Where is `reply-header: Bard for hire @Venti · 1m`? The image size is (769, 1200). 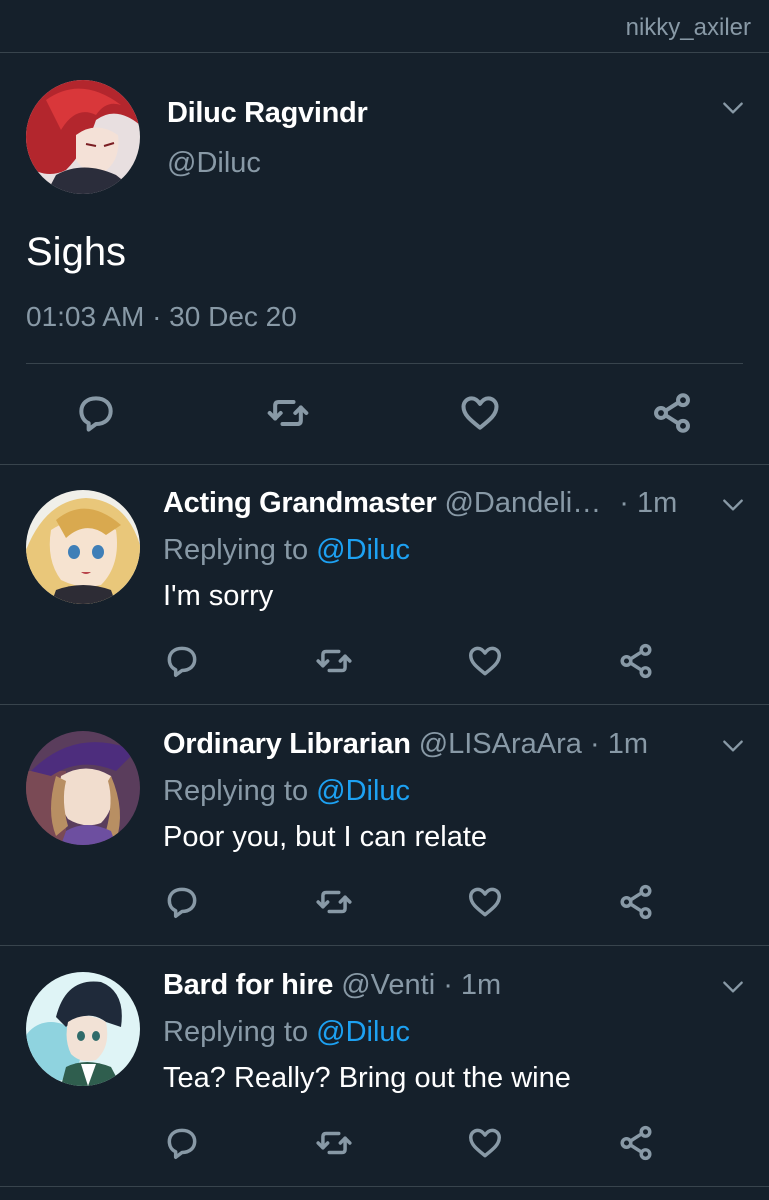
reply-header: Bard for hire @Venti · 1m is located at coordinates (332, 985).